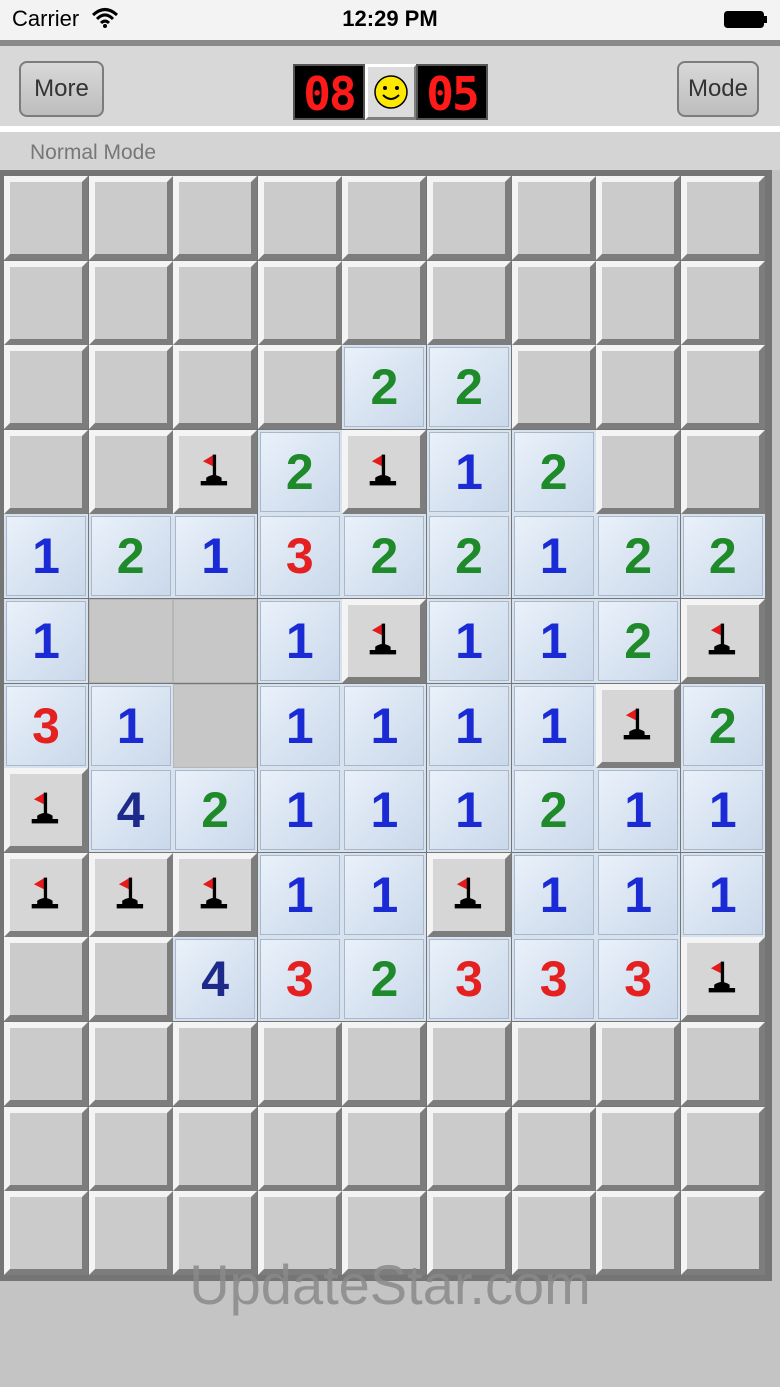 This screenshot has height=1387, width=780. Describe the element at coordinates (390, 148) in the screenshot. I see `mode-strip: Normal Mode` at that location.